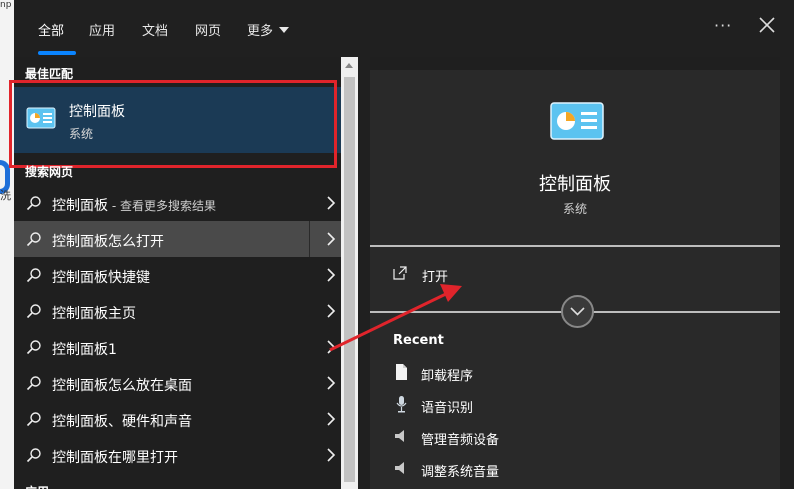 The width and height of the screenshot is (794, 489). I want to click on tab-more: 更多, so click(268, 29).